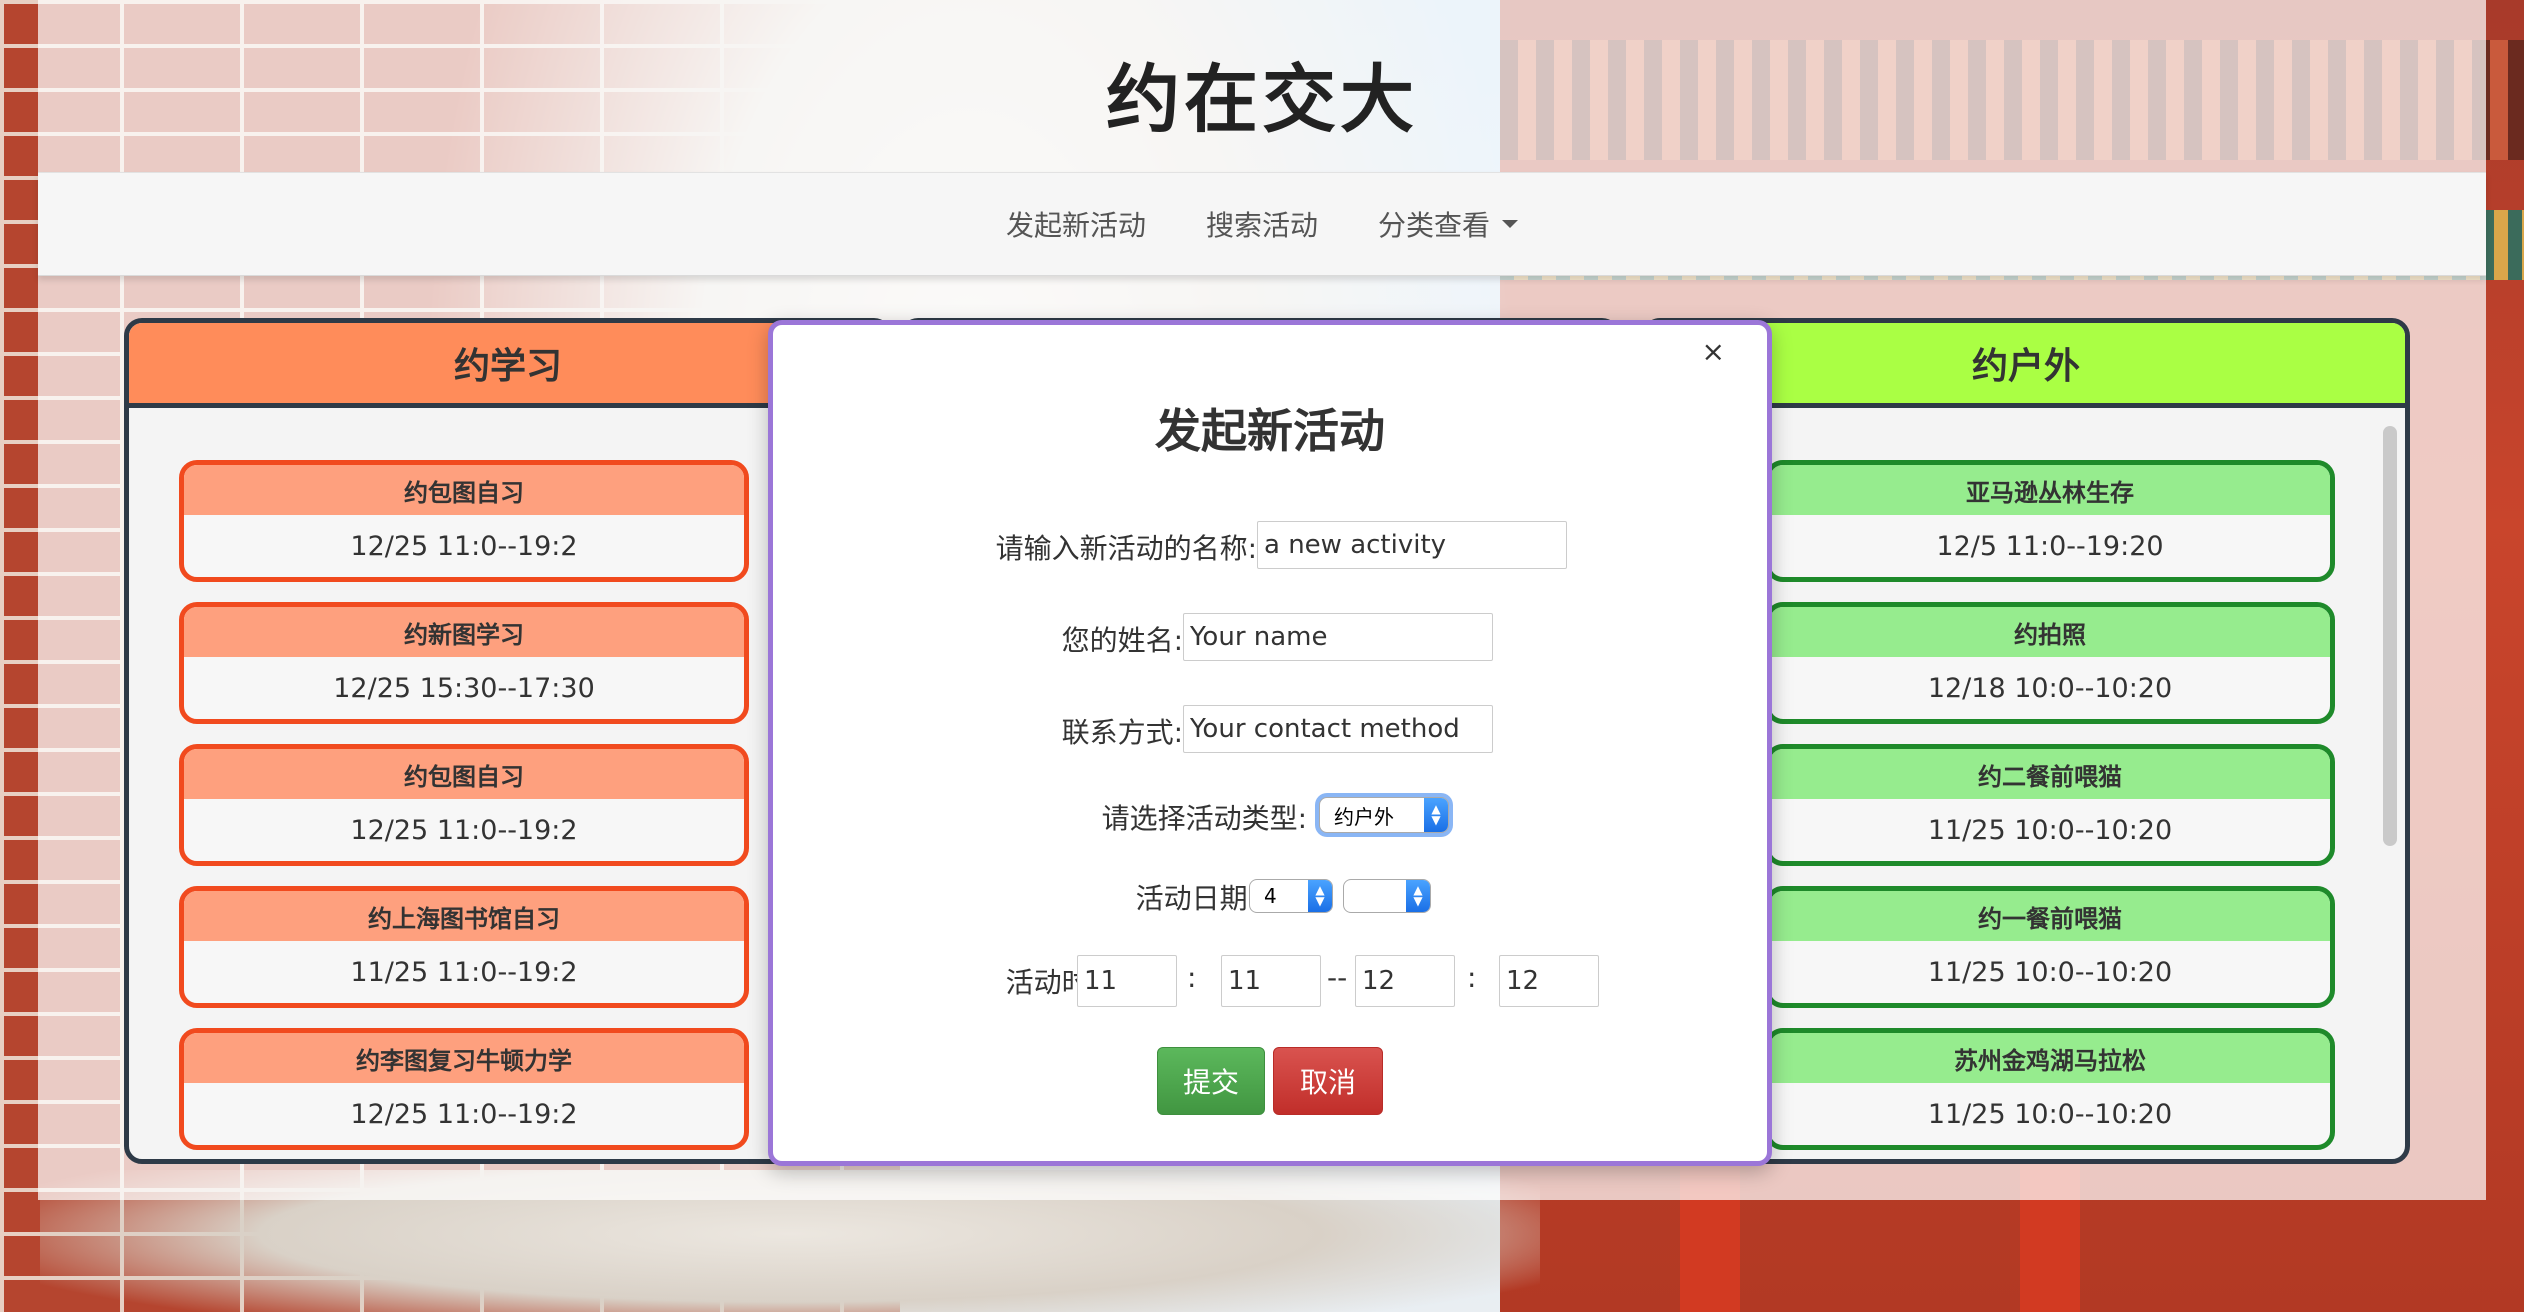  I want to click on nav-category-dropdown: 分类查看, so click(1448, 224).